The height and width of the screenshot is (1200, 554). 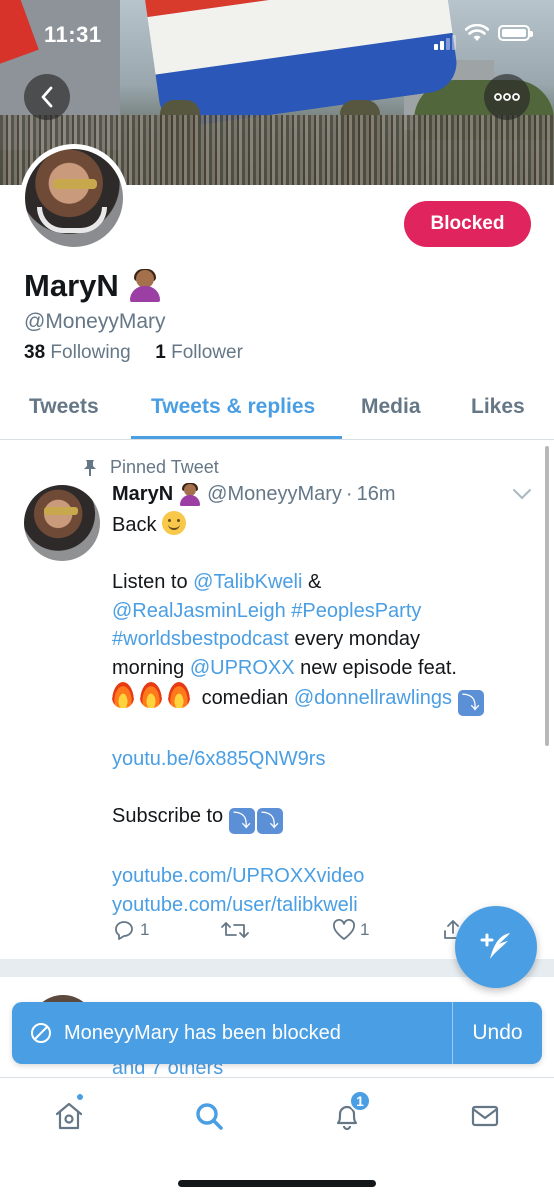 I want to click on tweet-actions: 1 1, so click(x=312, y=934).